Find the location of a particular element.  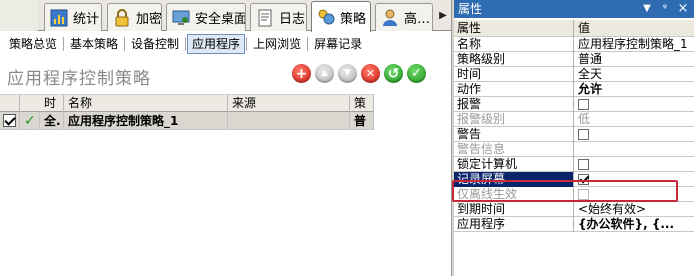

properties-title-bar: 属性 ▼ ᵠ × is located at coordinates (574, 9).